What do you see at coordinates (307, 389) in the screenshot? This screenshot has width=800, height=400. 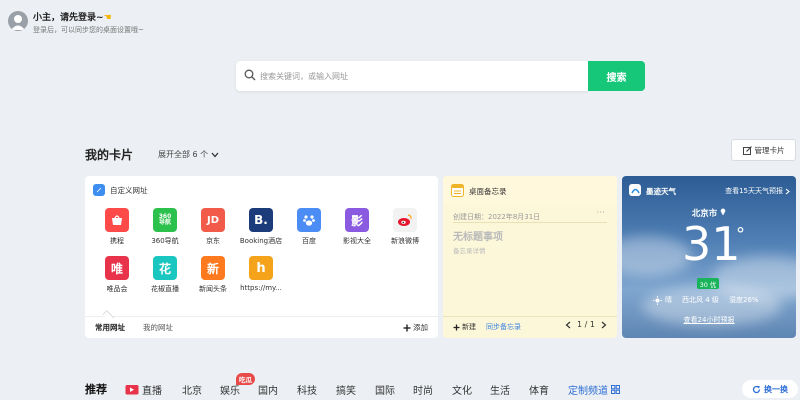 I see `tab-tech: 科技` at bounding box center [307, 389].